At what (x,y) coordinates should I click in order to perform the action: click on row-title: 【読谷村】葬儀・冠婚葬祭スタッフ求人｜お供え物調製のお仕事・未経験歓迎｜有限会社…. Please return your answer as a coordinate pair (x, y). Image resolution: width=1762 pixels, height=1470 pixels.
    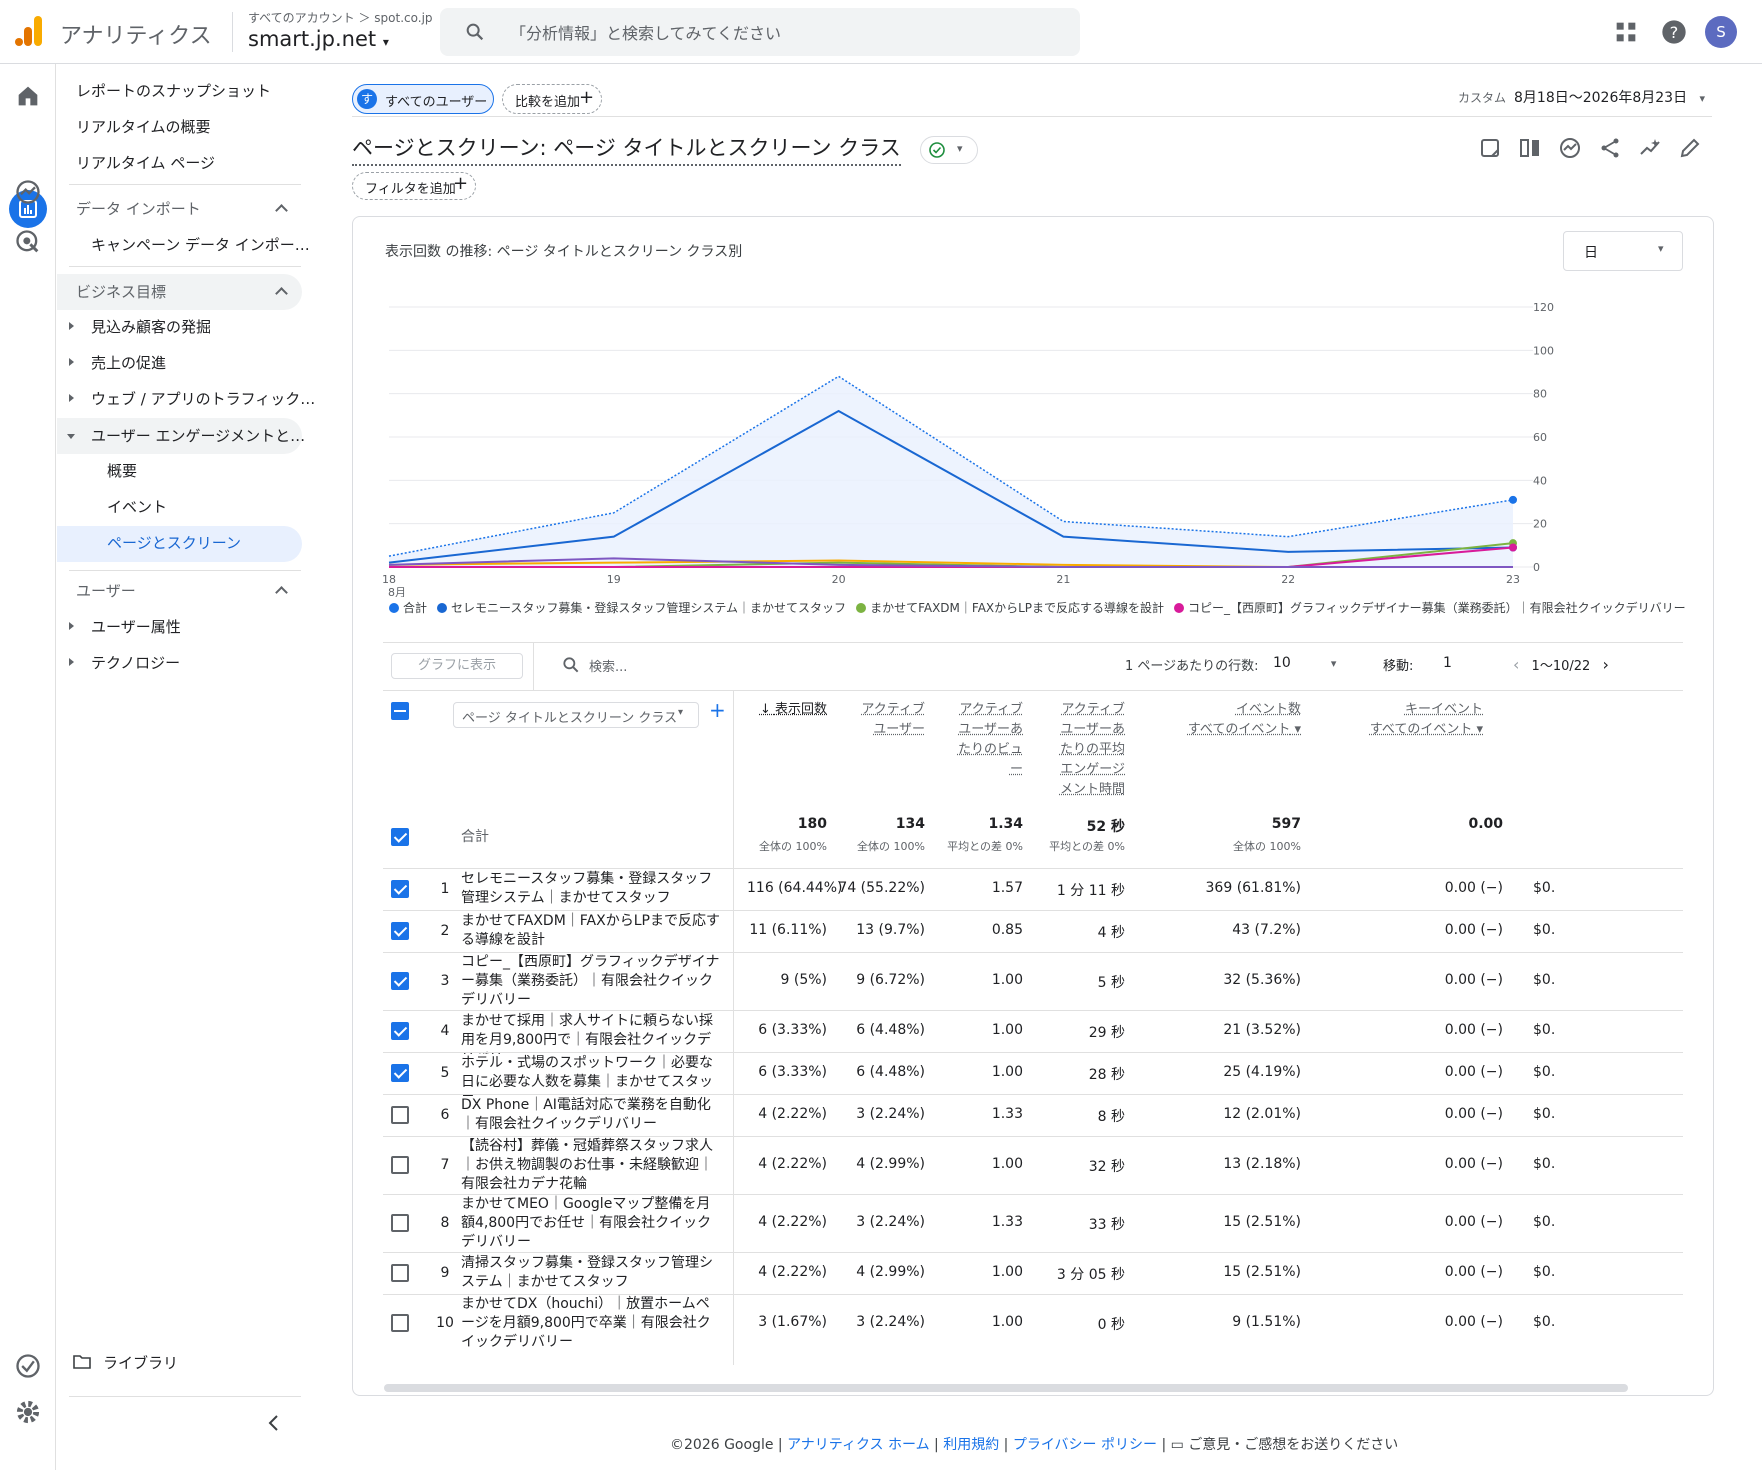
    Looking at the image, I should click on (592, 1166).